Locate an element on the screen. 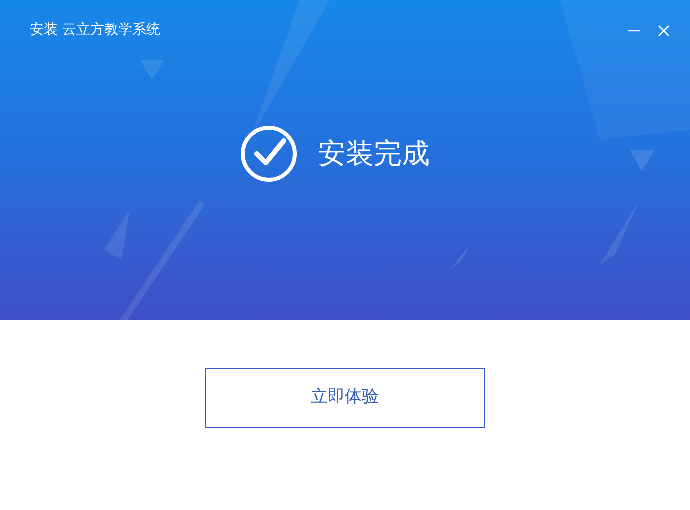 This screenshot has width=690, height=510. close-icon is located at coordinates (664, 30).